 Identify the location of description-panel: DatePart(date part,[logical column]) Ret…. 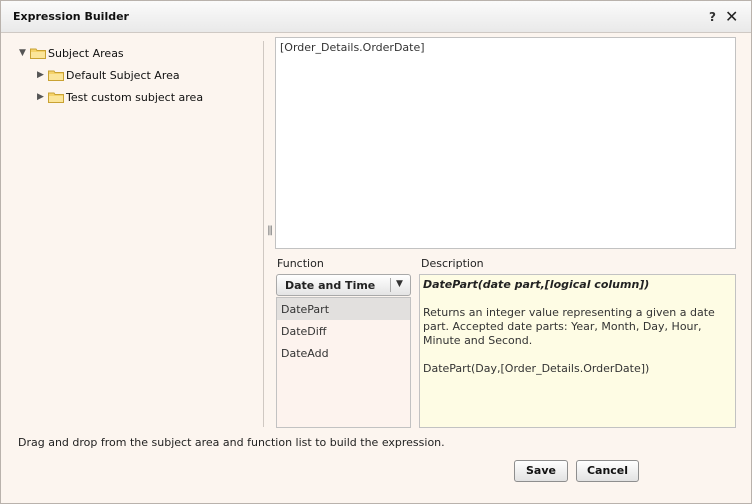
(577, 351).